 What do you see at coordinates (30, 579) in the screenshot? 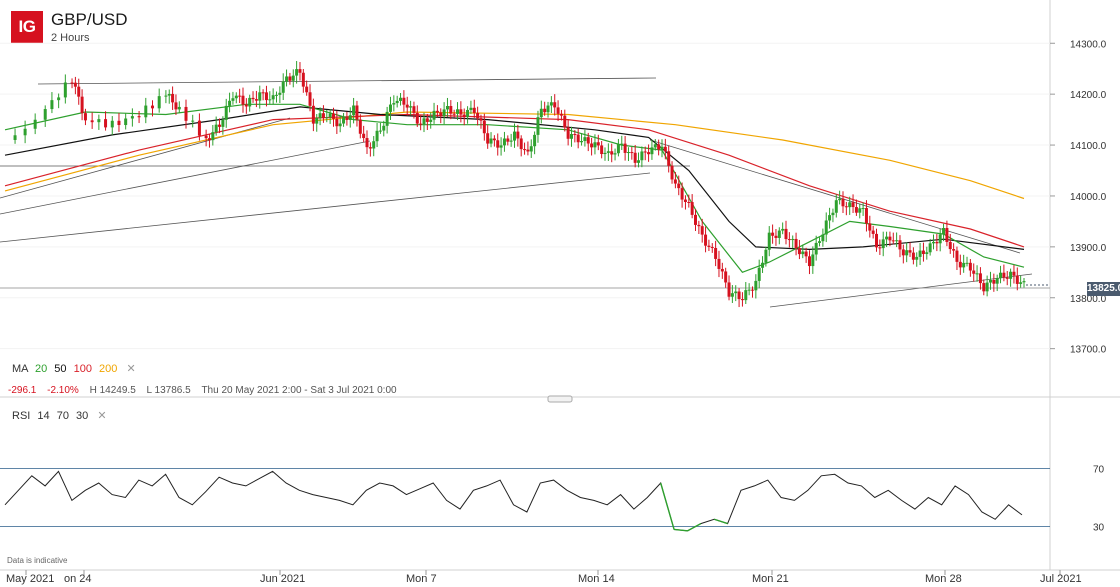
I see `time-tick-label: May 2021` at bounding box center [30, 579].